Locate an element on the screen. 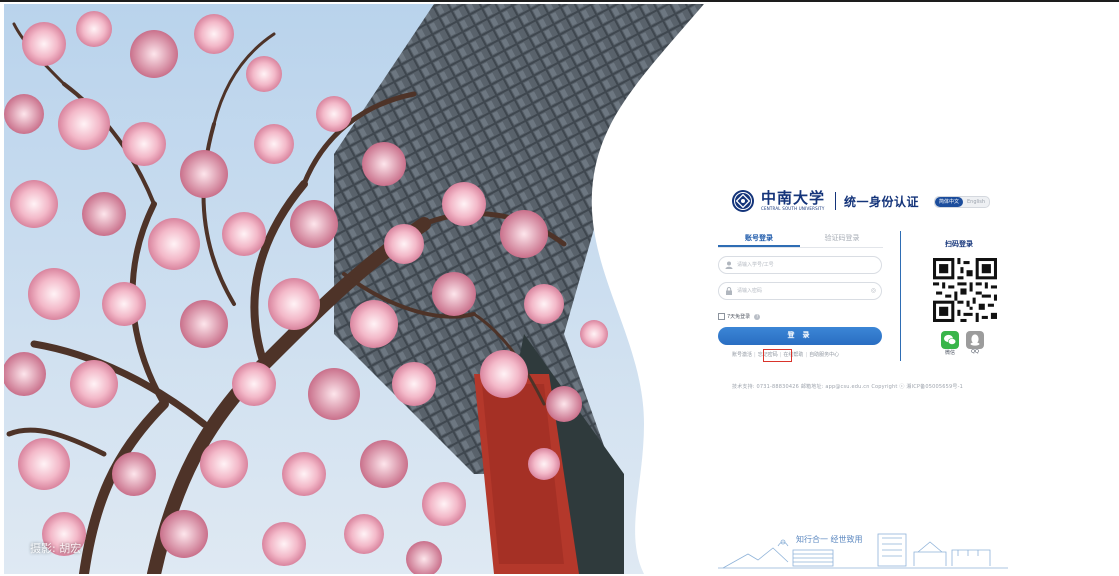 This screenshot has height=576, width=1119. remember-label: 7天免登录 is located at coordinates (739, 317).